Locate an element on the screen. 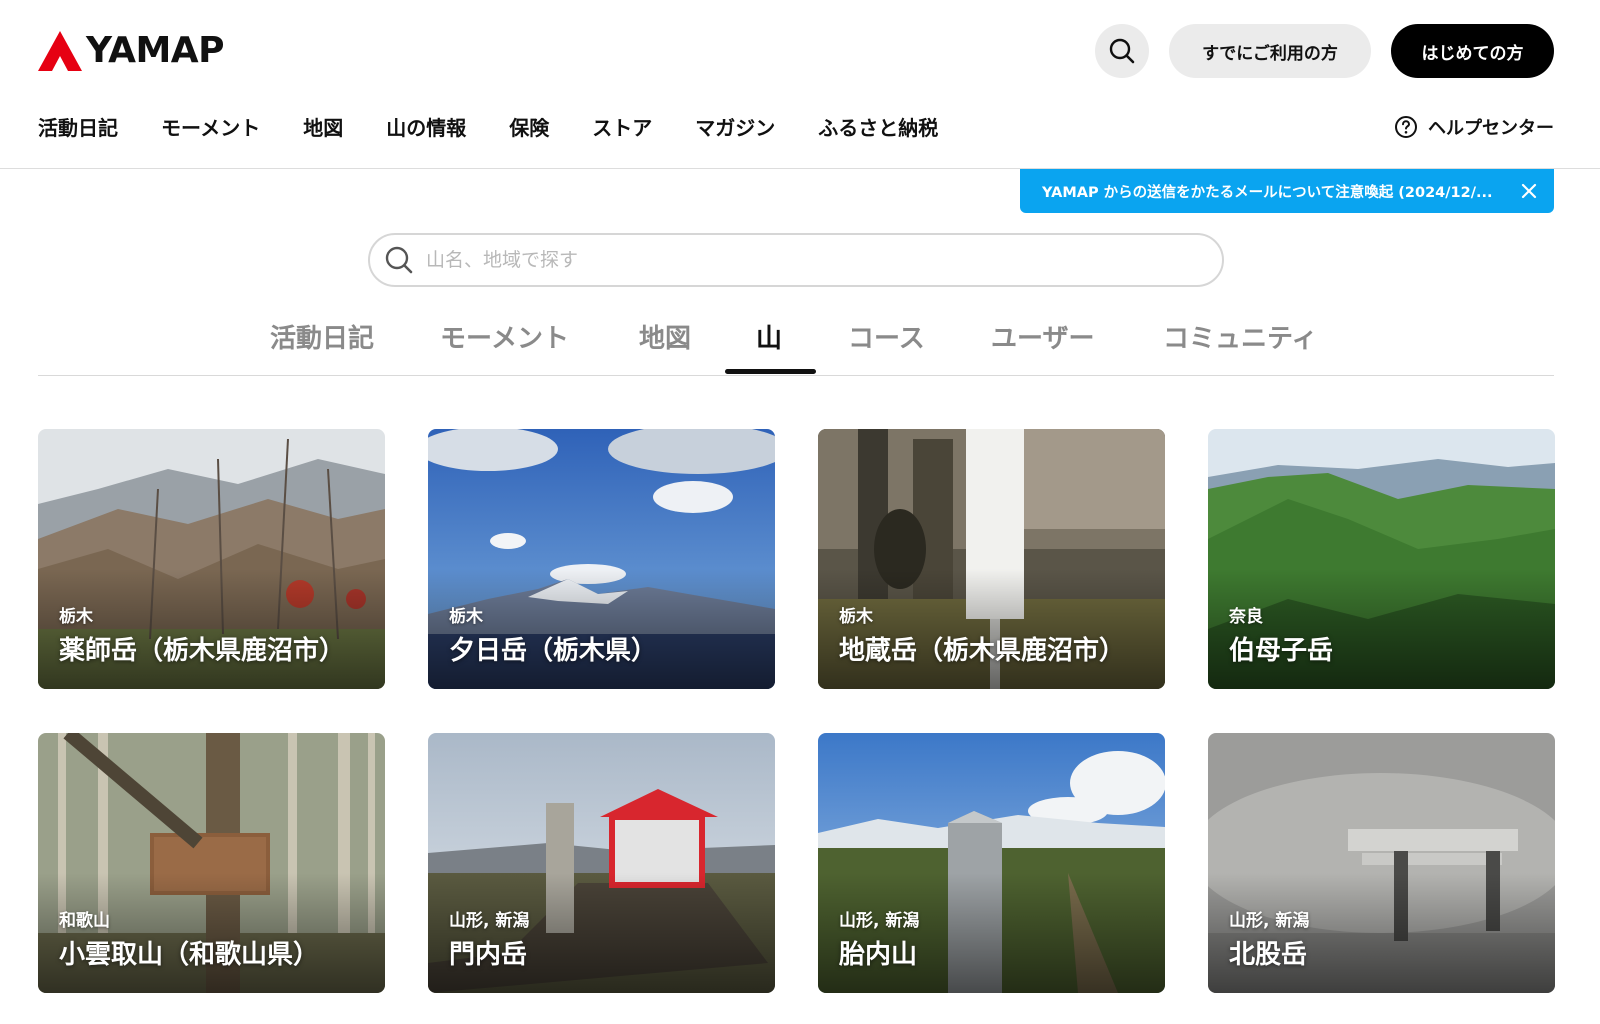 This screenshot has width=1600, height=1024. nav-item-store: ストア is located at coordinates (622, 126).